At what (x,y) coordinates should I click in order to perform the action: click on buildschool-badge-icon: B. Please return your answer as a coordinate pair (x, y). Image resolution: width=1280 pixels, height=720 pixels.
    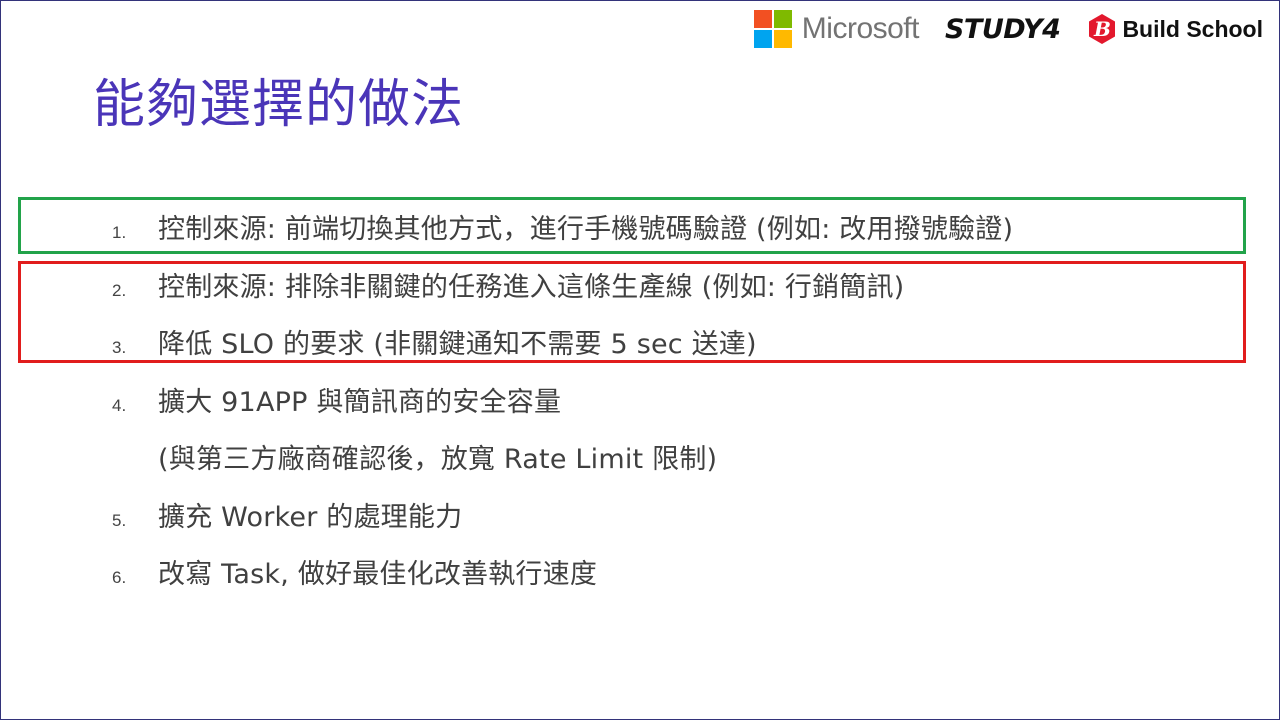
    Looking at the image, I should click on (1102, 29).